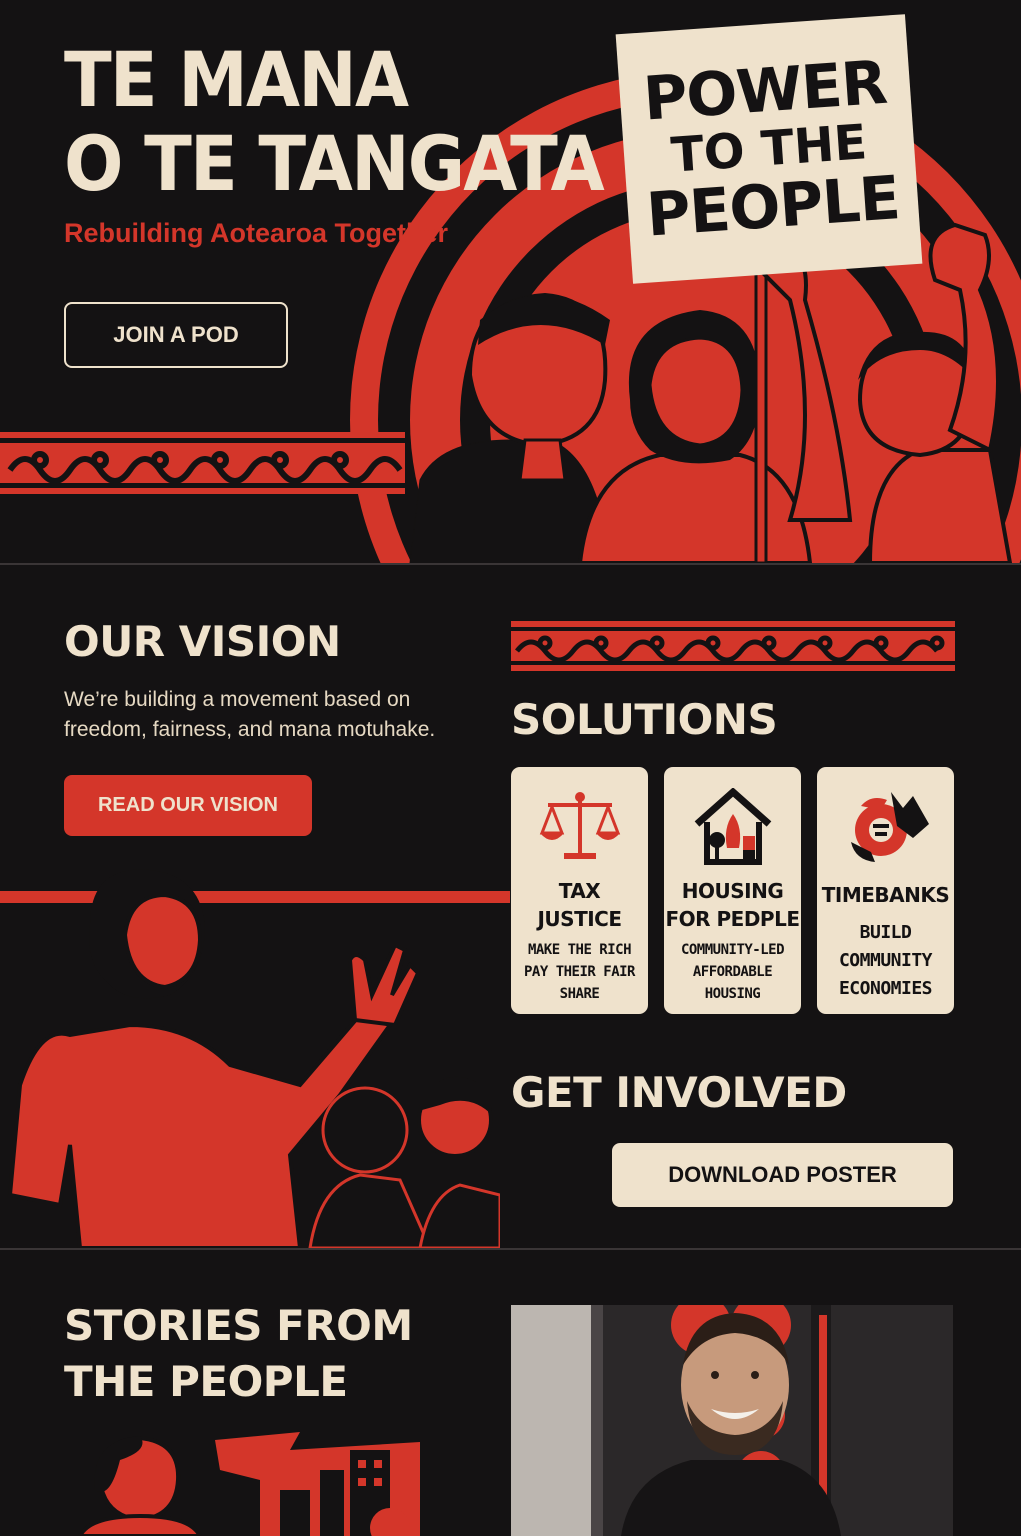 Image resolution: width=1021 pixels, height=1536 pixels. I want to click on card-title: TIMEBANKS, so click(886, 895).